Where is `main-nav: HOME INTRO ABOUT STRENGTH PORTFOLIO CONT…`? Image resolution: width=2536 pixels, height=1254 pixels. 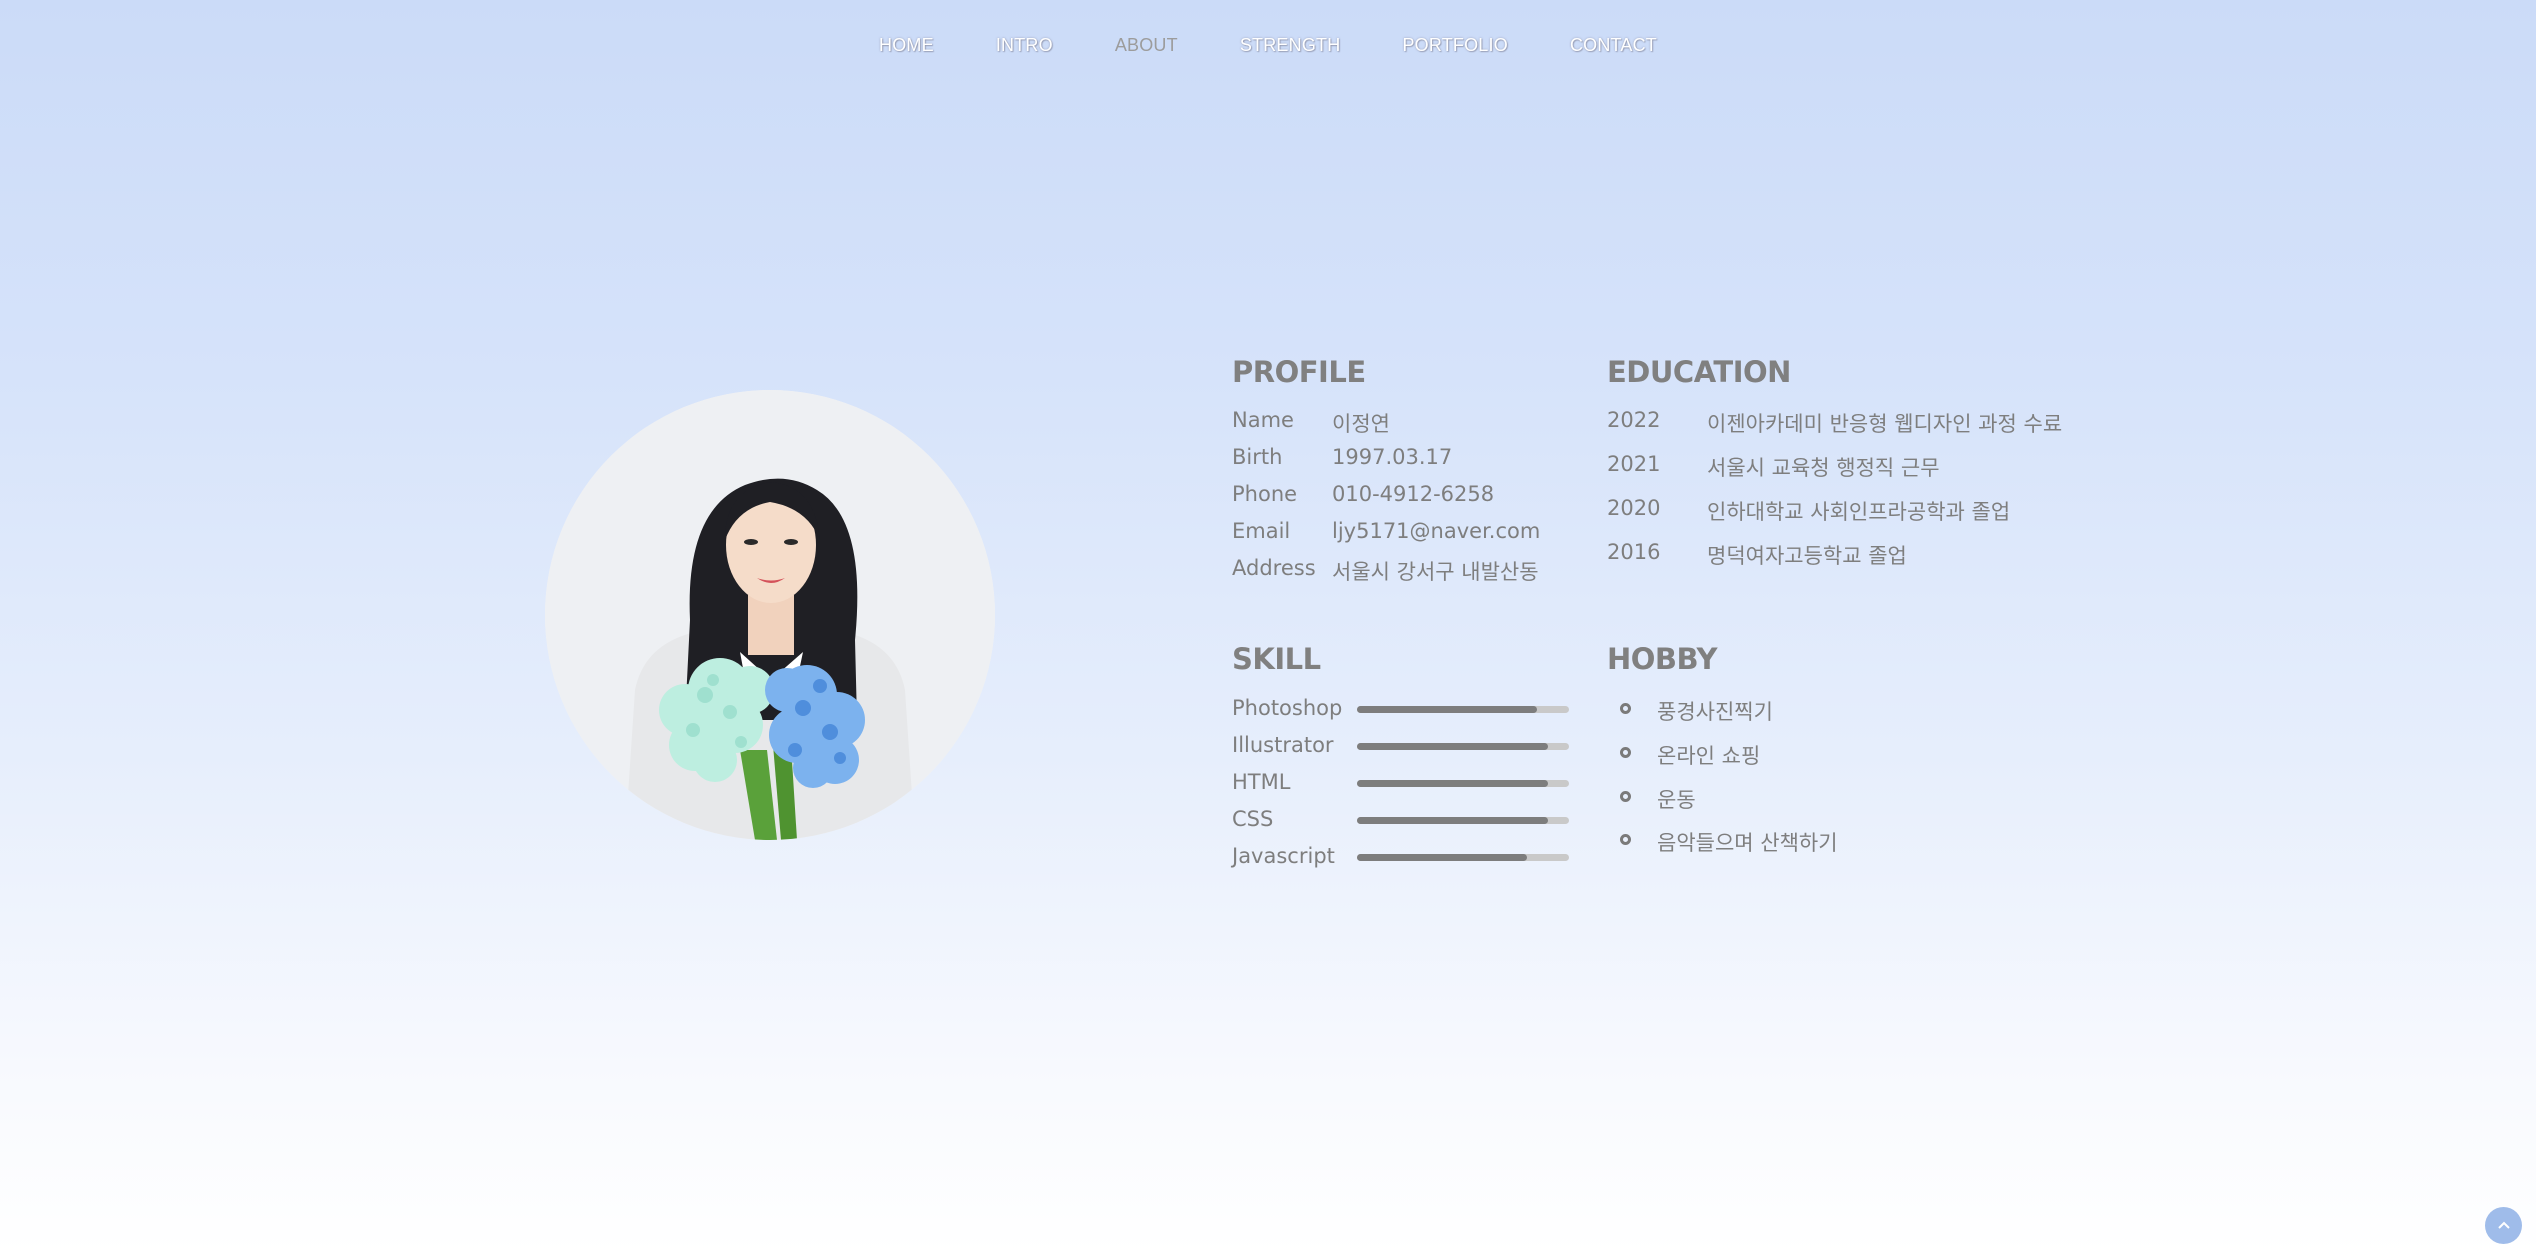
main-nav: HOME INTRO ABOUT STRENGTH PORTFOLIO CONT… is located at coordinates (1268, 45).